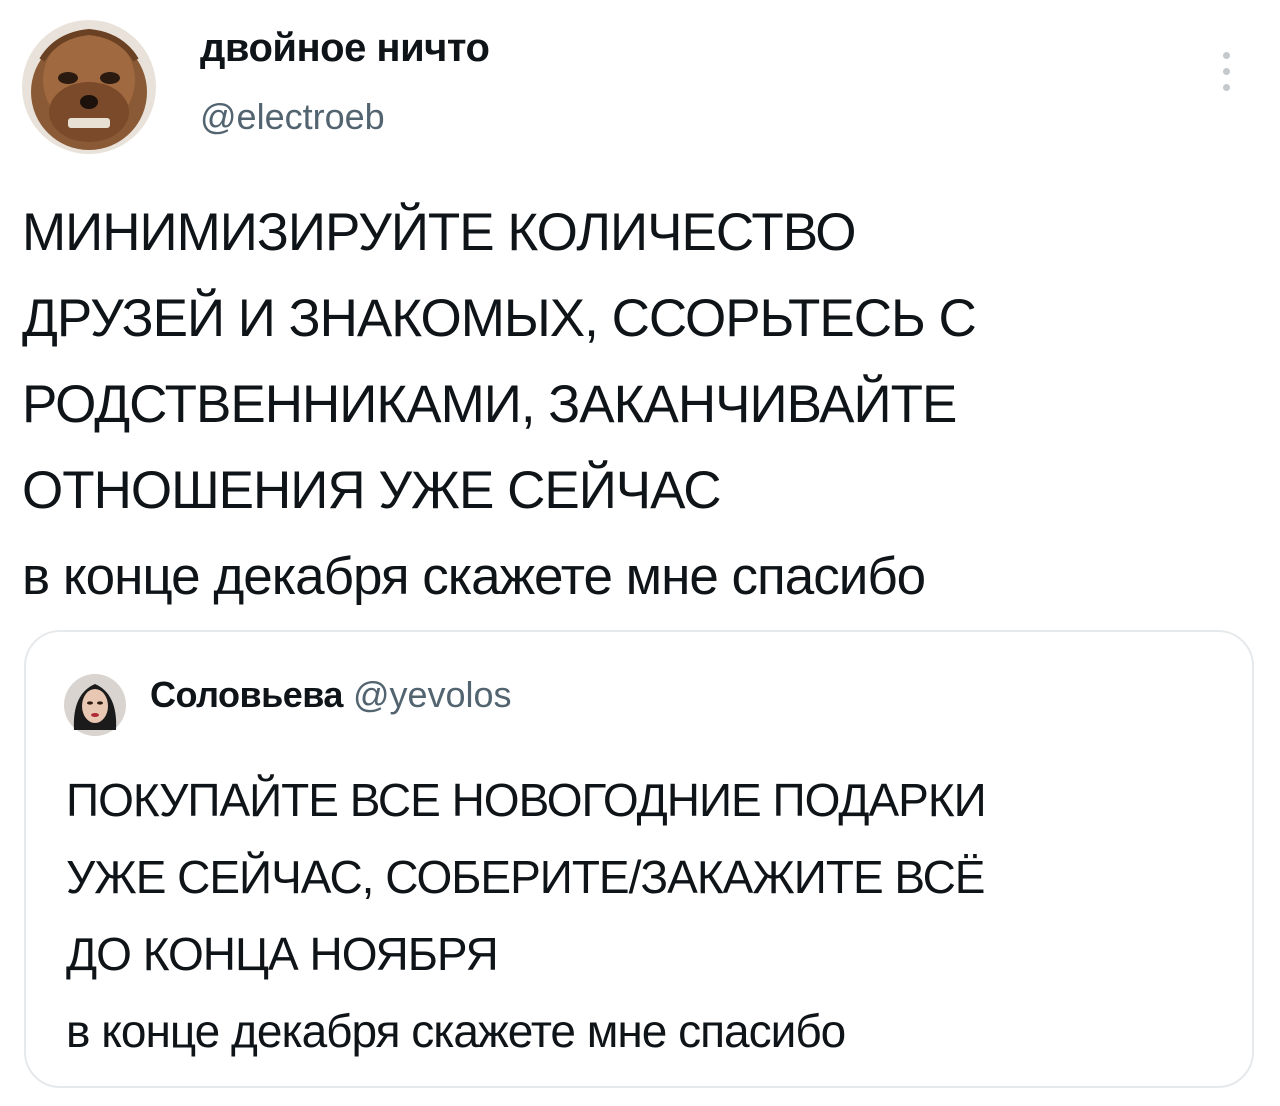  Describe the element at coordinates (526, 800) in the screenshot. I see `quoted-tweet-text-line: ПОКУПАЙТЕ ВСЕ НОВОГОДНИЕ ПОДАРКИ` at that location.